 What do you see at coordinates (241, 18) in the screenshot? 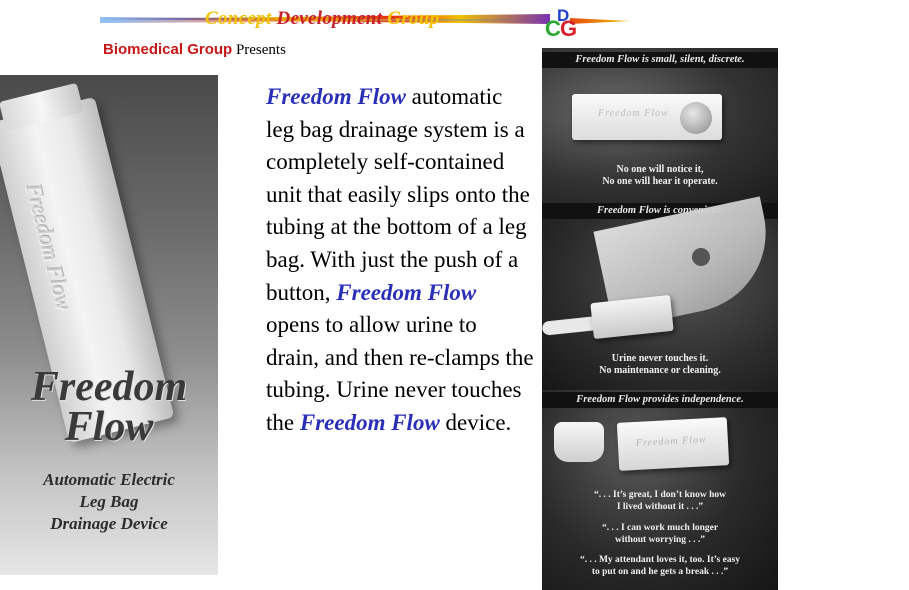
I see `banner-title-part1: Concept` at bounding box center [241, 18].